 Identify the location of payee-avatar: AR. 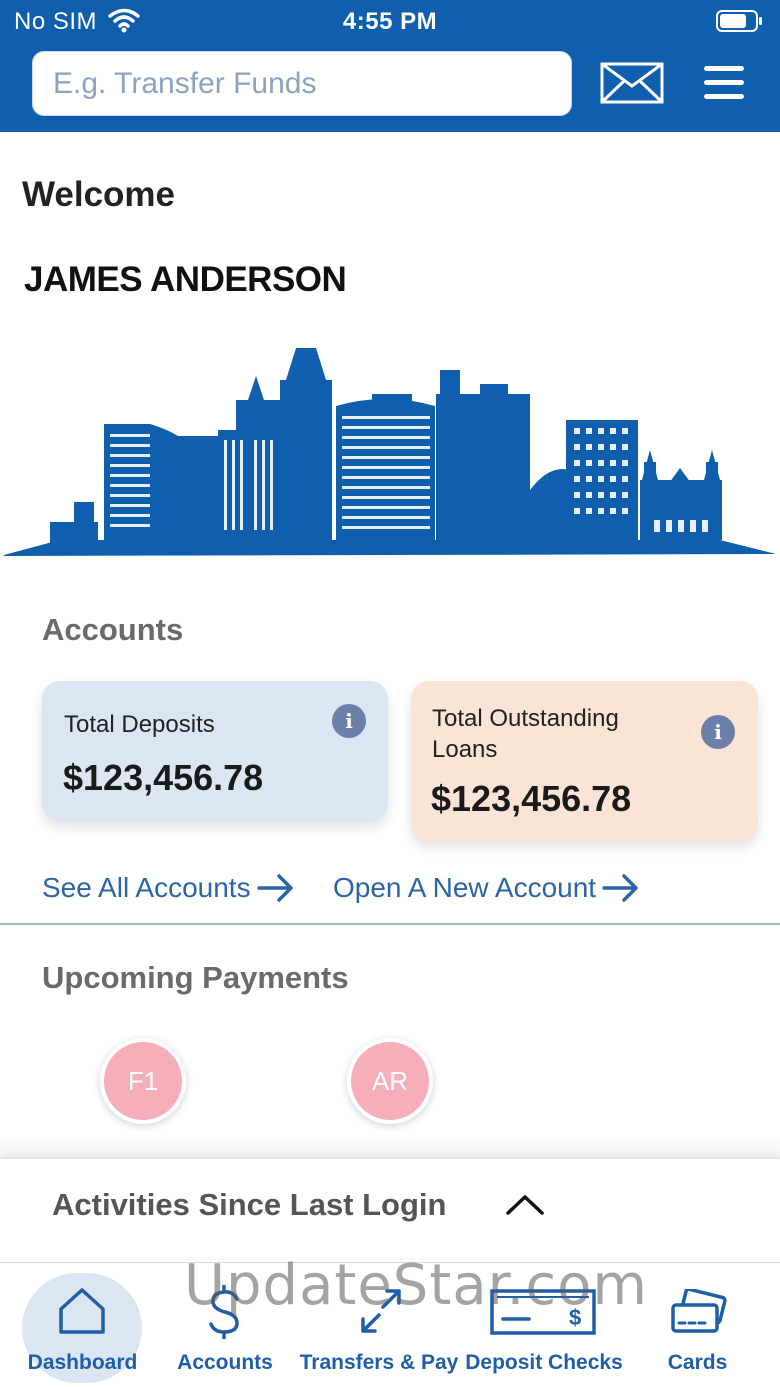
(390, 1081).